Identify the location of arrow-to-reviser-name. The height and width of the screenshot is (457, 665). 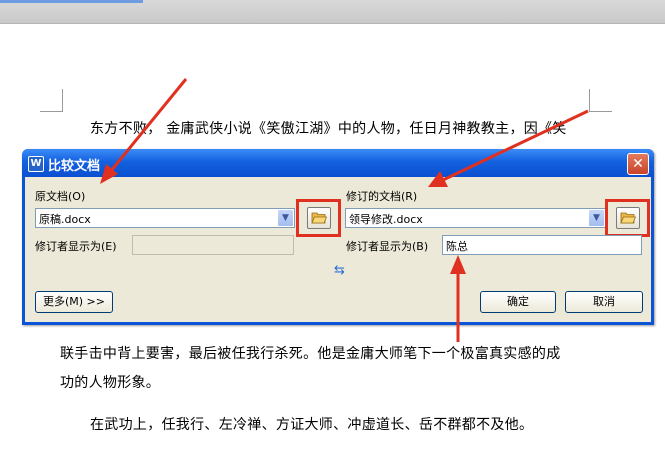
(458, 298).